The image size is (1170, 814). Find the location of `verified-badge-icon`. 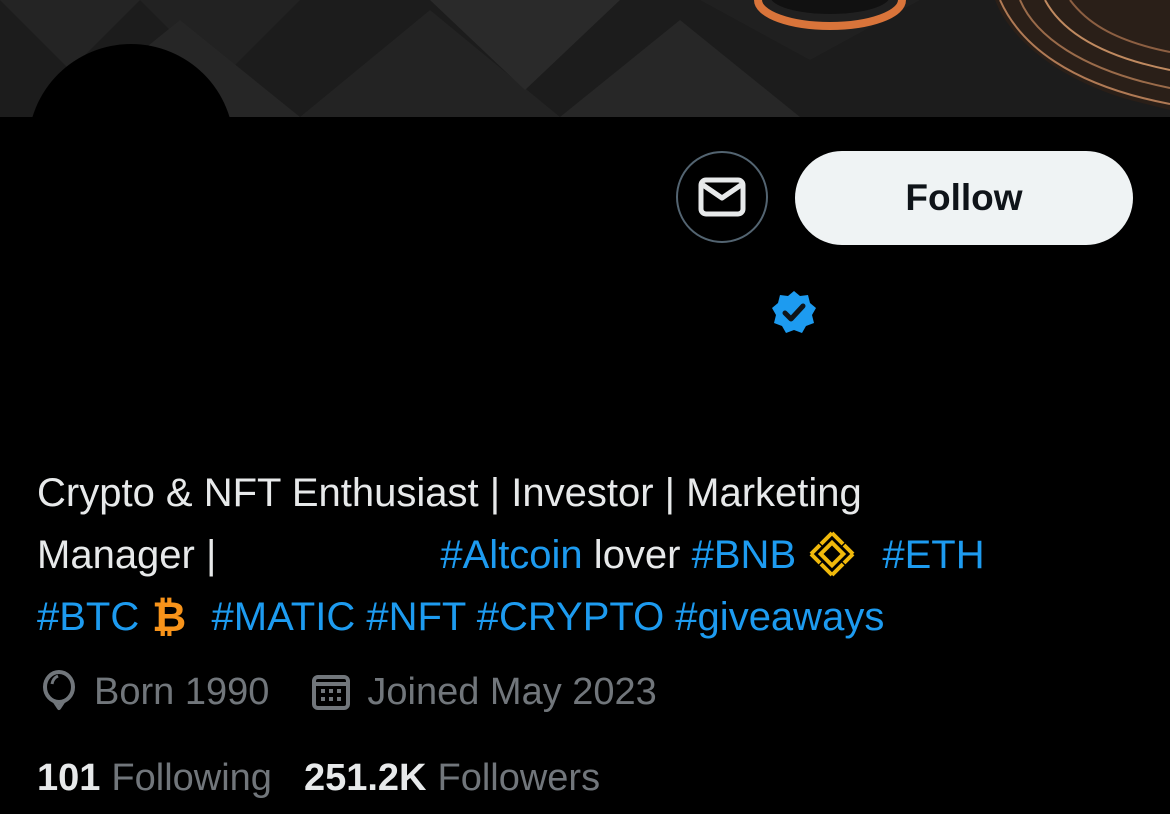

verified-badge-icon is located at coordinates (794, 312).